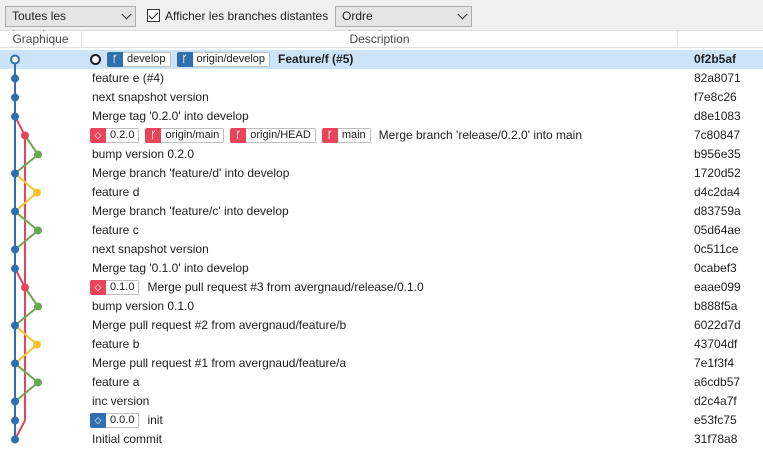  What do you see at coordinates (116, 192) in the screenshot?
I see `commit-message: feature d` at bounding box center [116, 192].